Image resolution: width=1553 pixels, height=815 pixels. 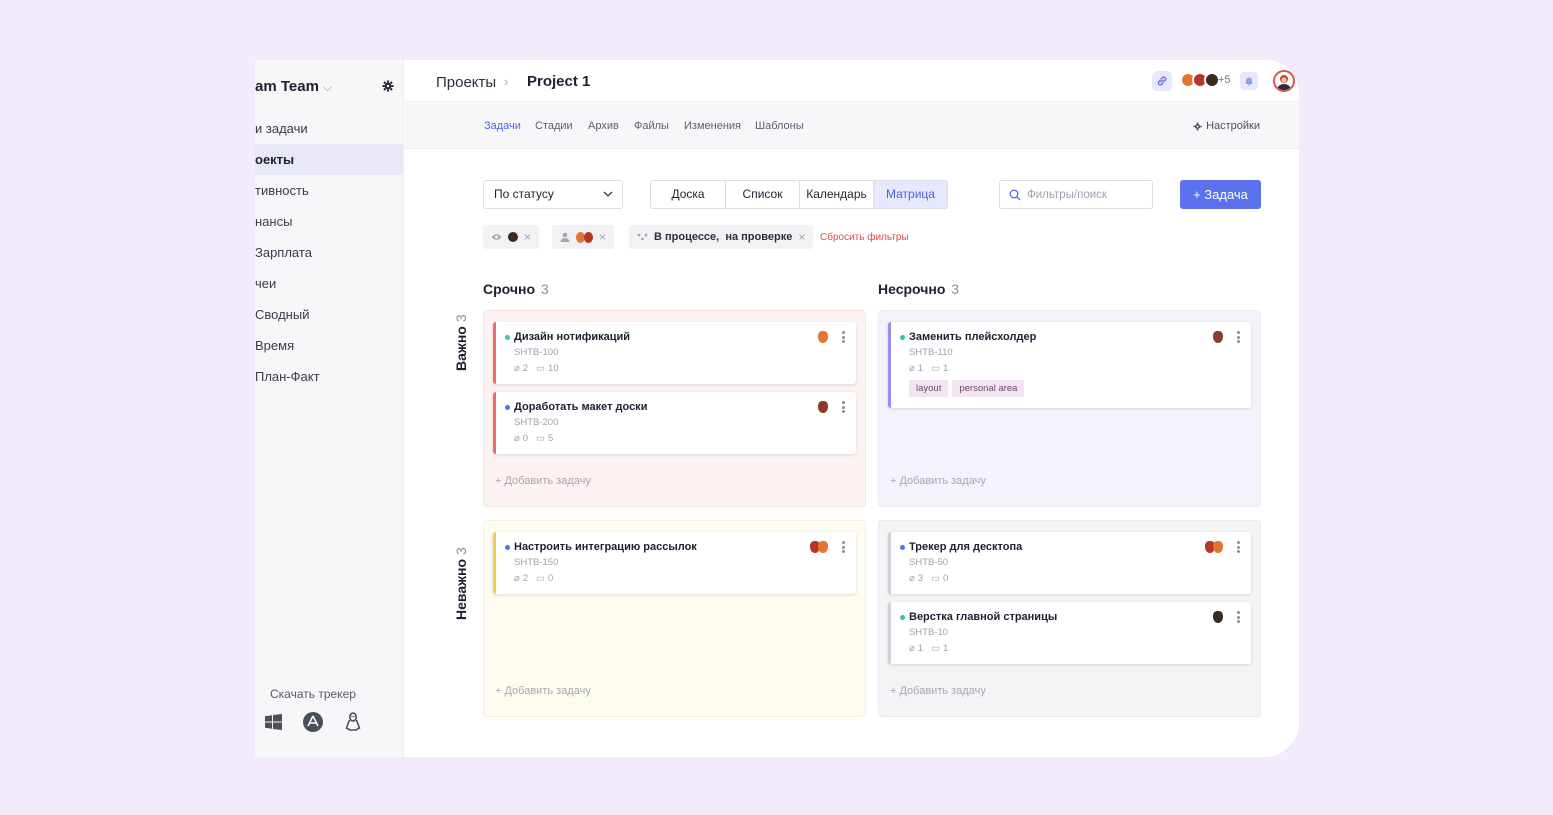 What do you see at coordinates (313, 722) in the screenshot?
I see `appstore-icon` at bounding box center [313, 722].